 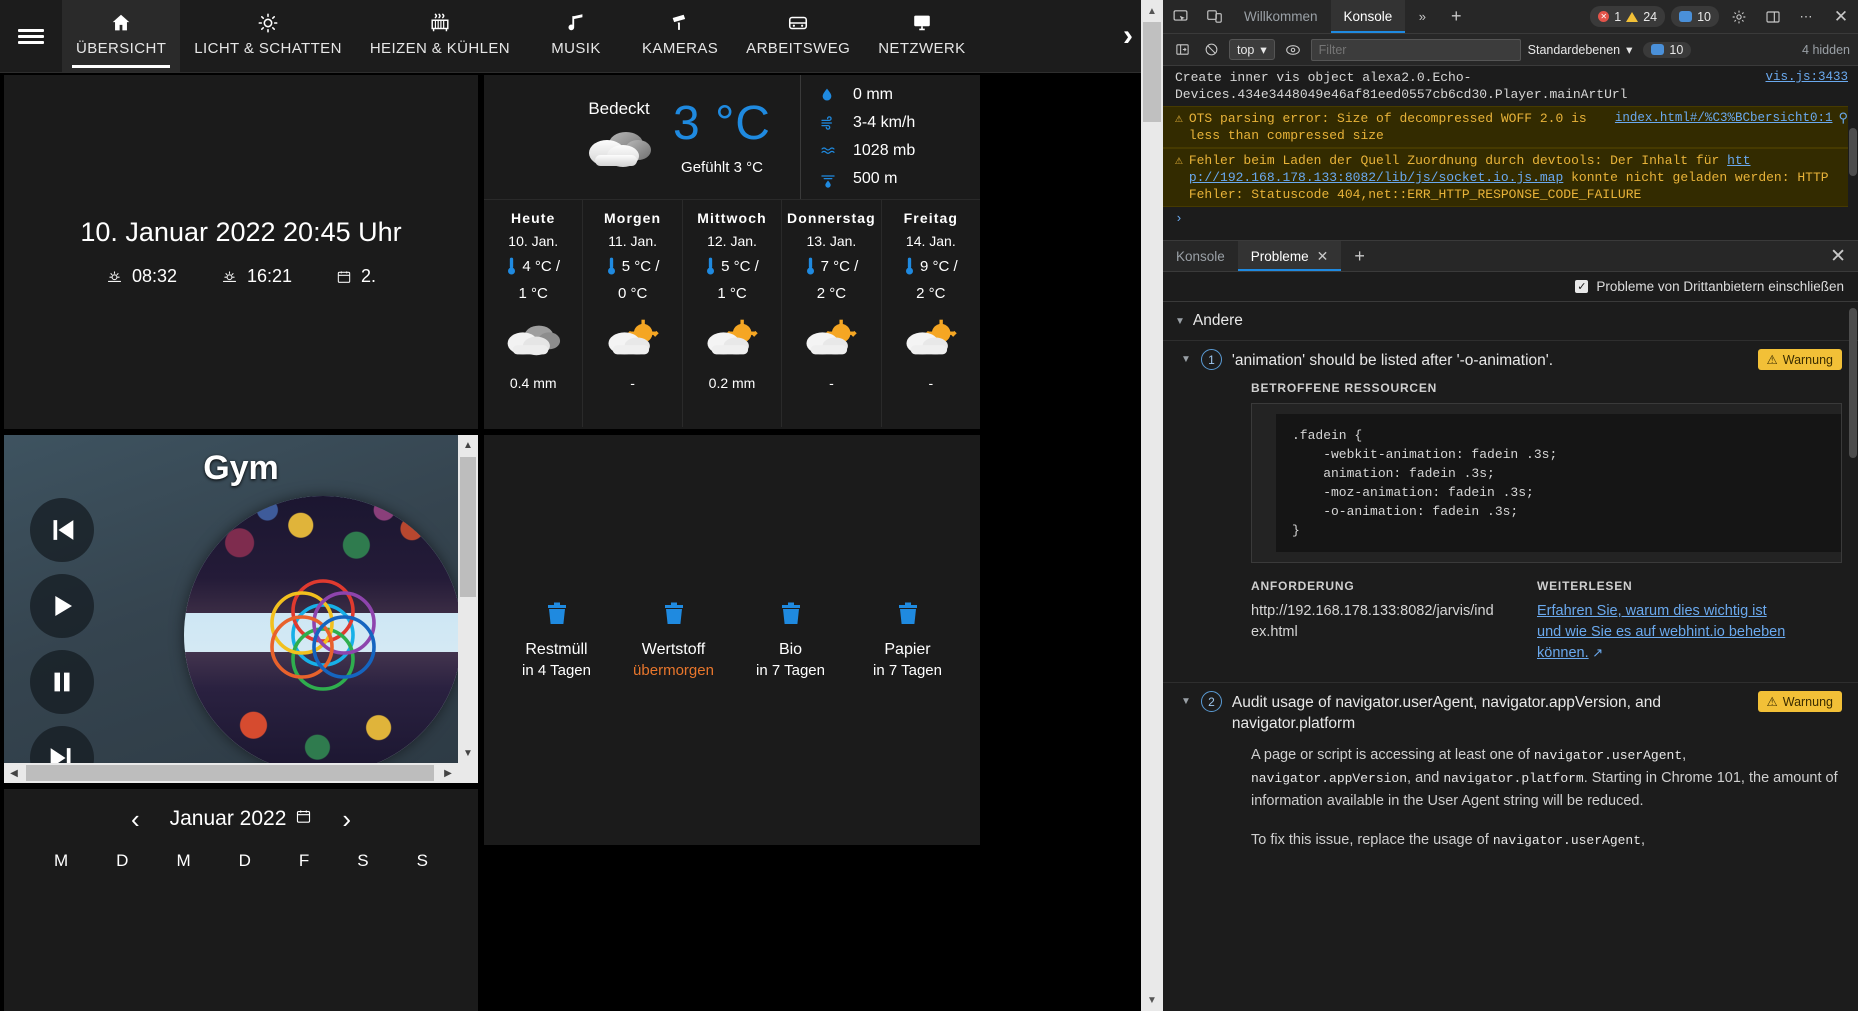 I want to click on waste-when: in 7 Tagen, so click(x=907, y=670).